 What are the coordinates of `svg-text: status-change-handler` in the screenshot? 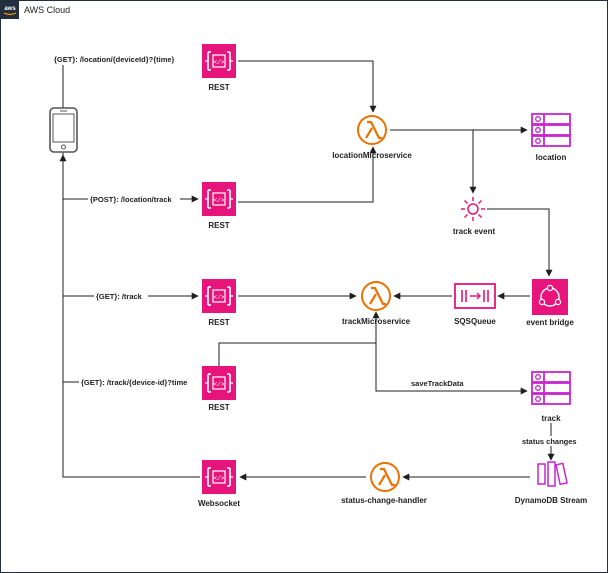 It's located at (384, 500).